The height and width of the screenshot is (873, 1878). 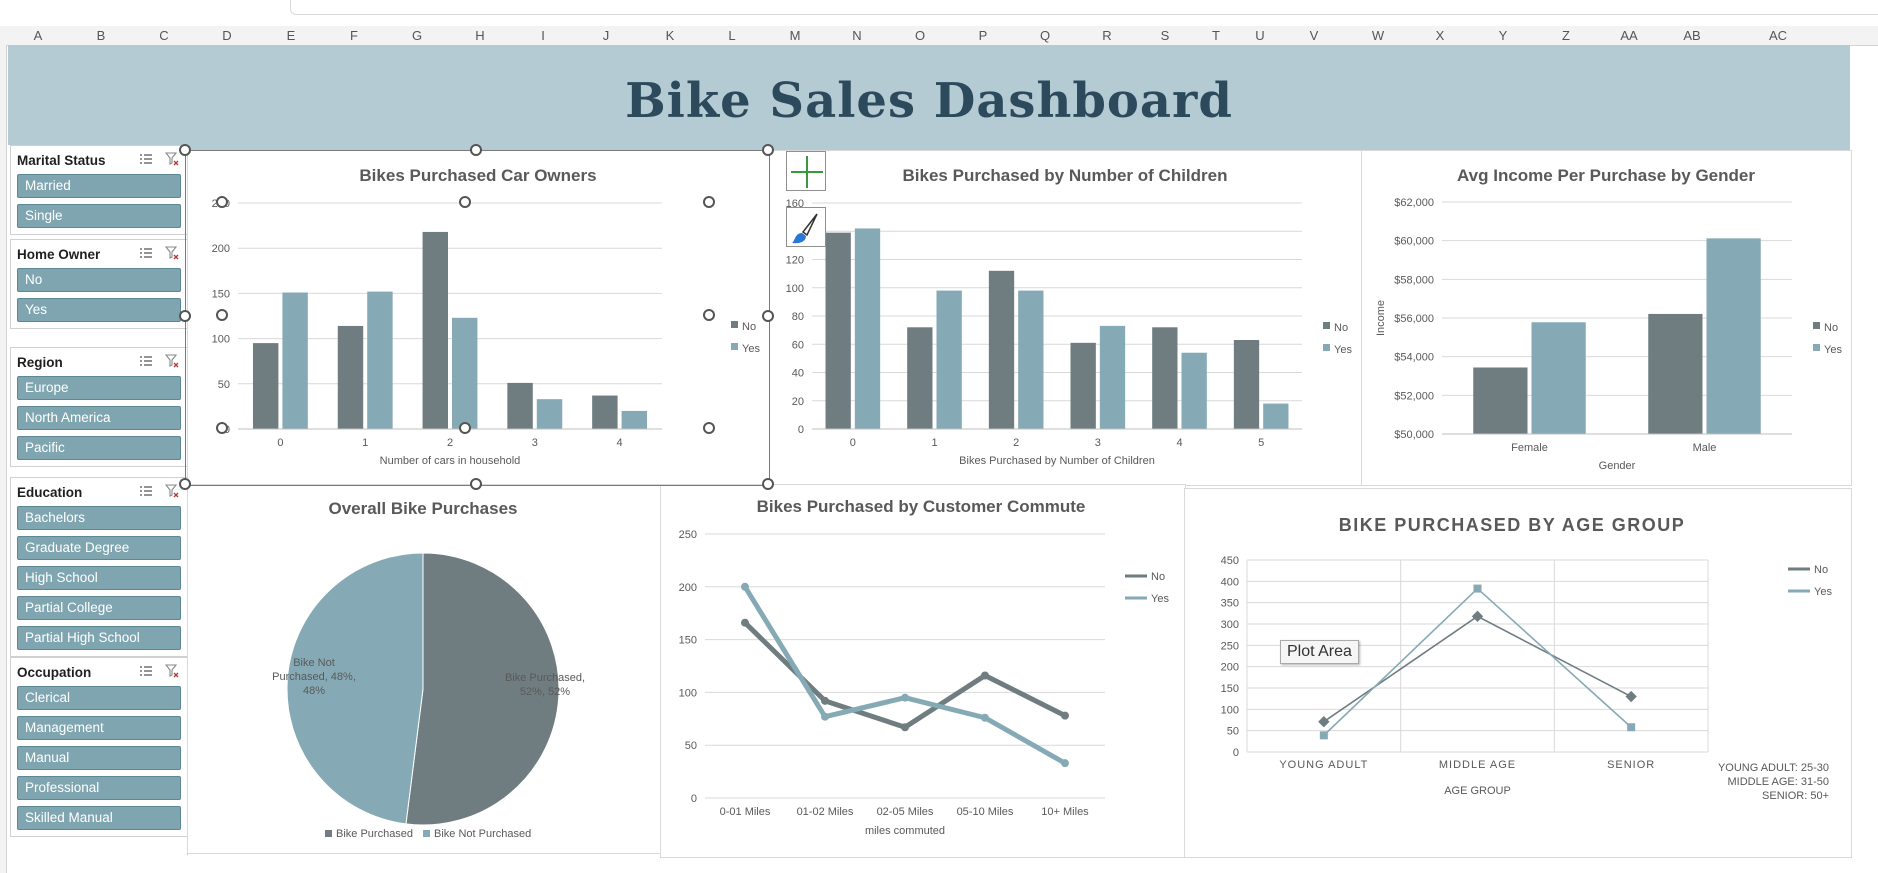 I want to click on data-point, so click(x=1065, y=763).